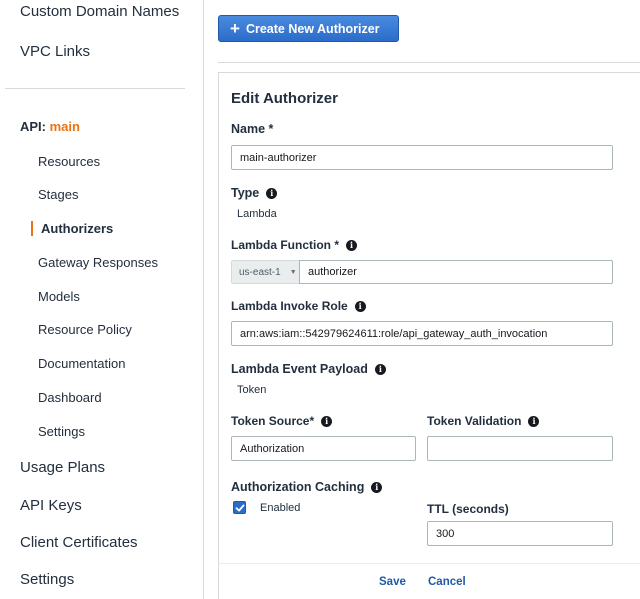 This screenshot has height=599, width=640. What do you see at coordinates (95, 88) in the screenshot?
I see `sidebar-divider` at bounding box center [95, 88].